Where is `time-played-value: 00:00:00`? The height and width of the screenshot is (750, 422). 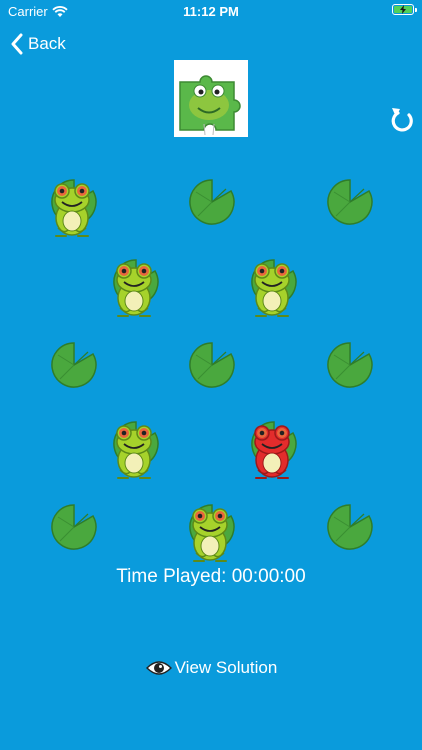 time-played-value: 00:00:00 is located at coordinates (268, 576).